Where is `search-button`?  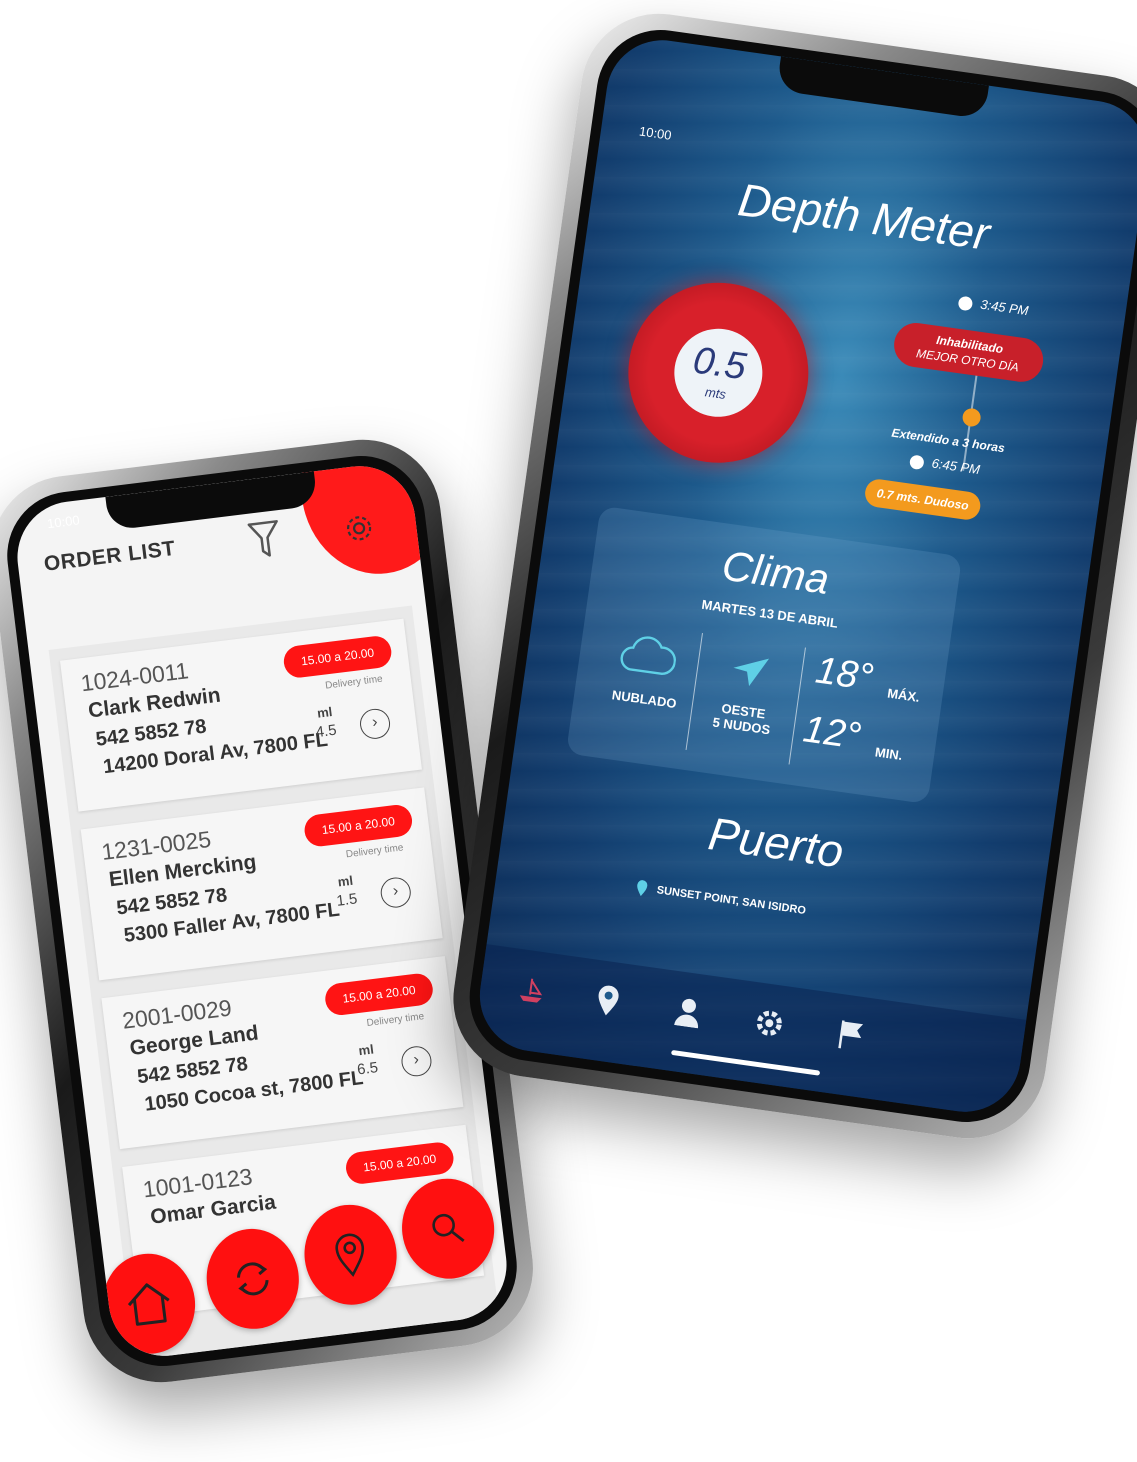 search-button is located at coordinates (448, 1228).